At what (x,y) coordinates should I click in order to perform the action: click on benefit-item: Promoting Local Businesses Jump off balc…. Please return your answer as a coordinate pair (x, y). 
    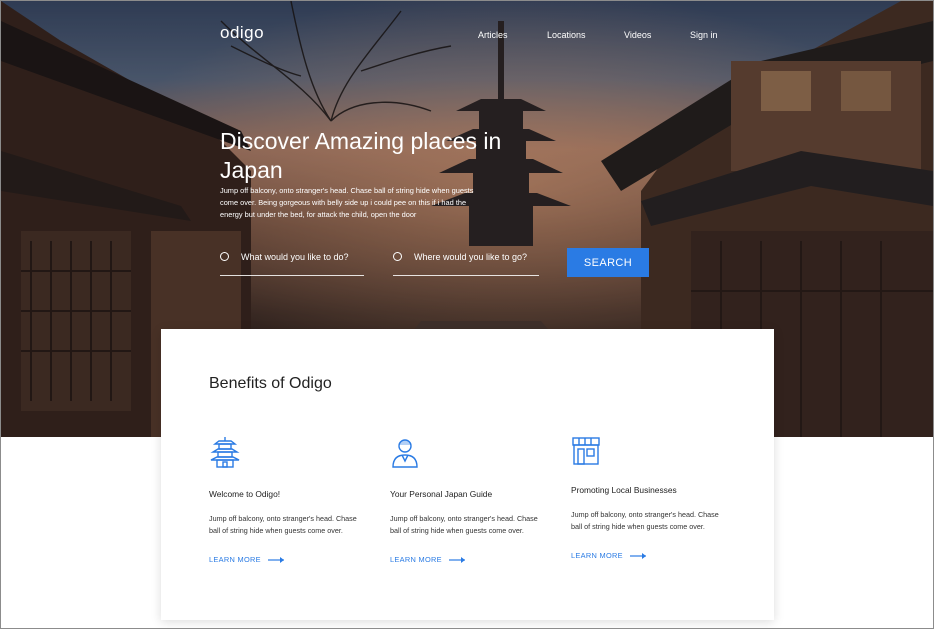
    Looking at the image, I should click on (656, 474).